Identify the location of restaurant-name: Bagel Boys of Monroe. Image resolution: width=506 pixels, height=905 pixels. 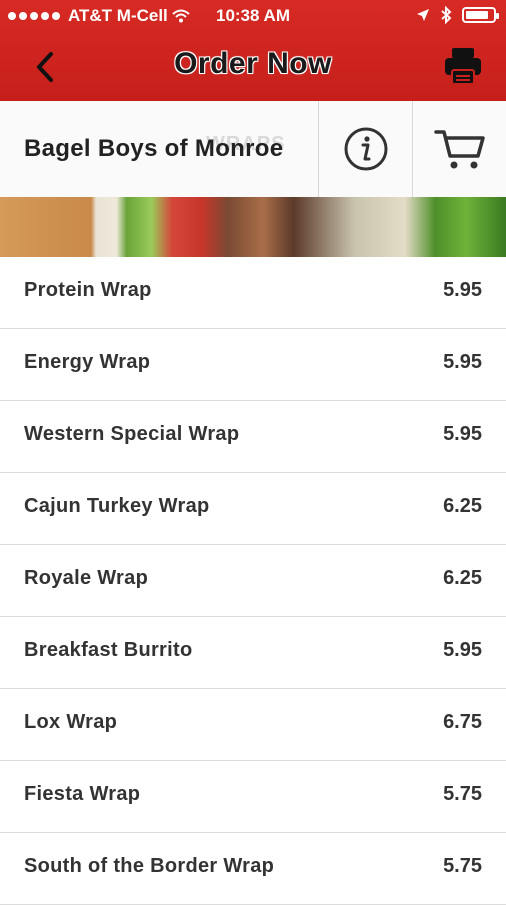
(154, 148).